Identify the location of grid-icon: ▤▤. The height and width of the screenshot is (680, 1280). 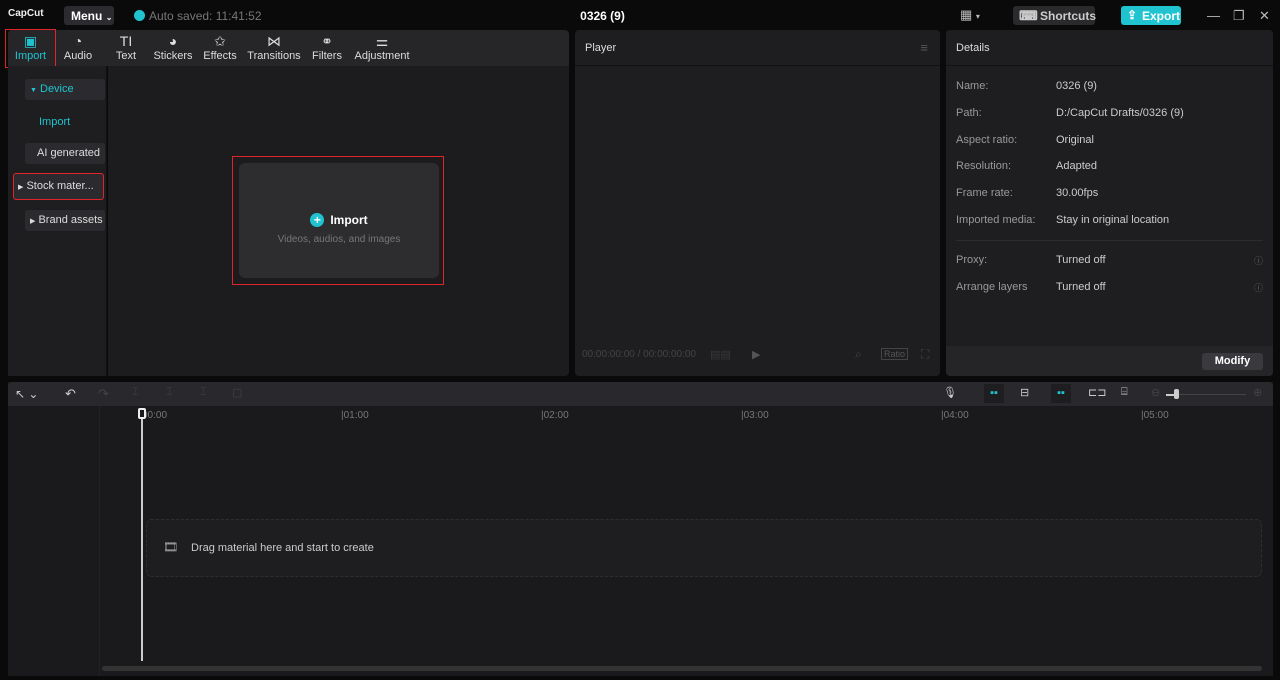
(720, 354).